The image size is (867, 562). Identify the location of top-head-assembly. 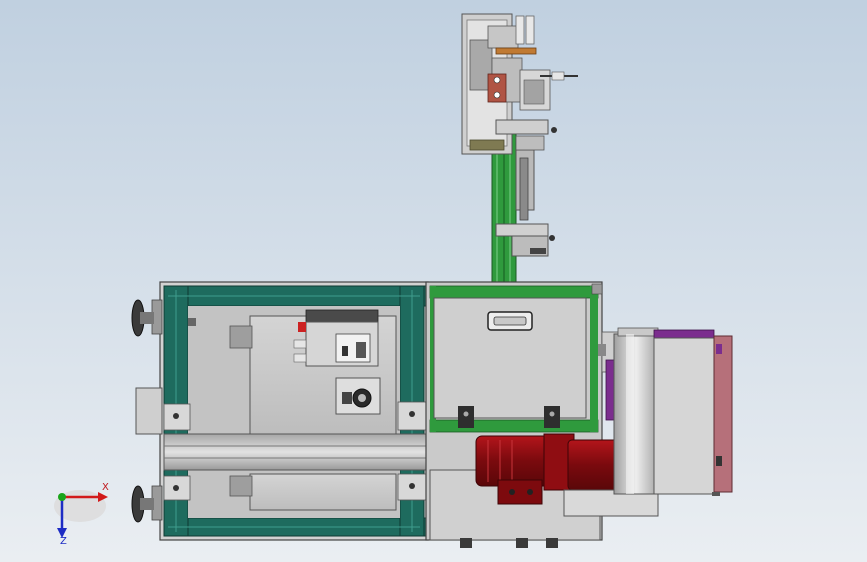
(519, 84).